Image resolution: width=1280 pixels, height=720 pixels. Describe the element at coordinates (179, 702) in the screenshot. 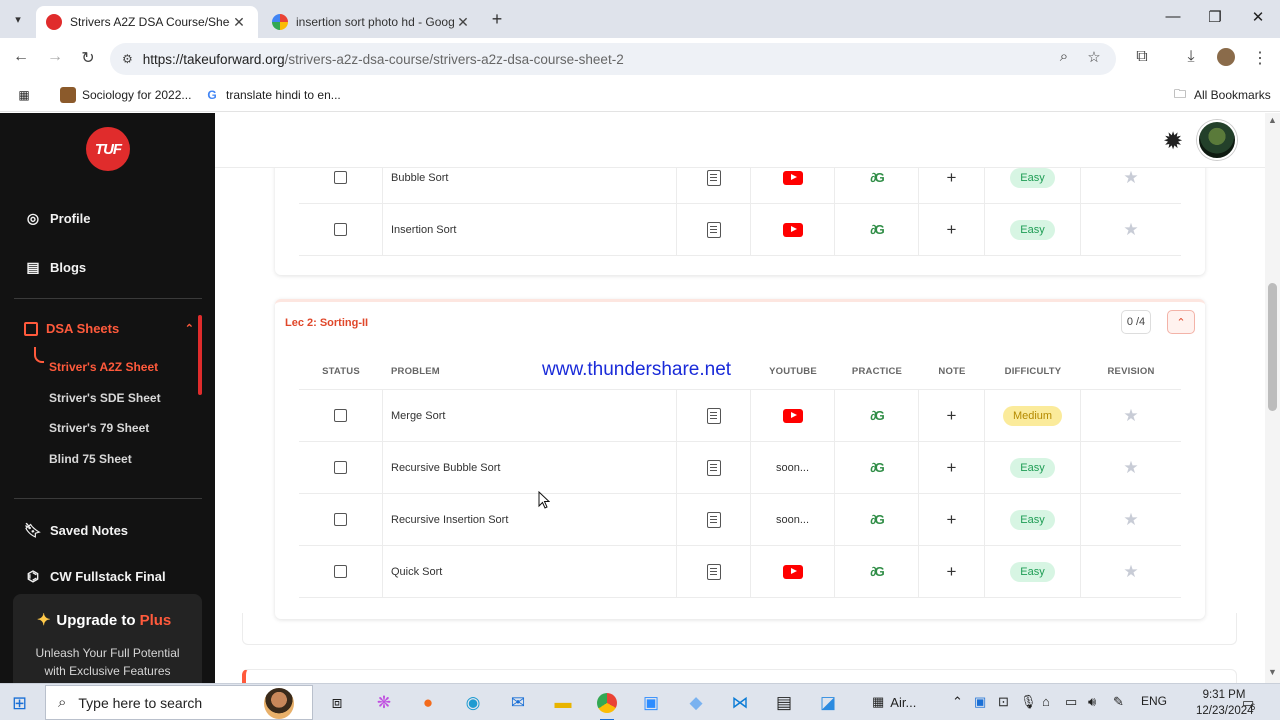

I see `taskbar-search-box: ⌕ Type here to search` at that location.